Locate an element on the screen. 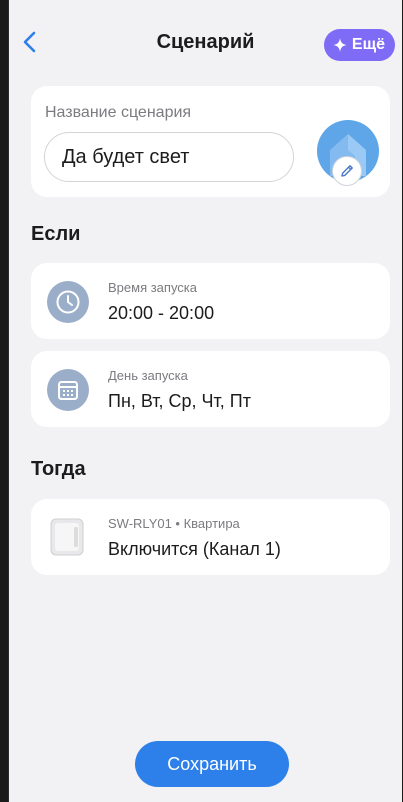 The height and width of the screenshot is (802, 403). more-label: Ещё is located at coordinates (368, 44).